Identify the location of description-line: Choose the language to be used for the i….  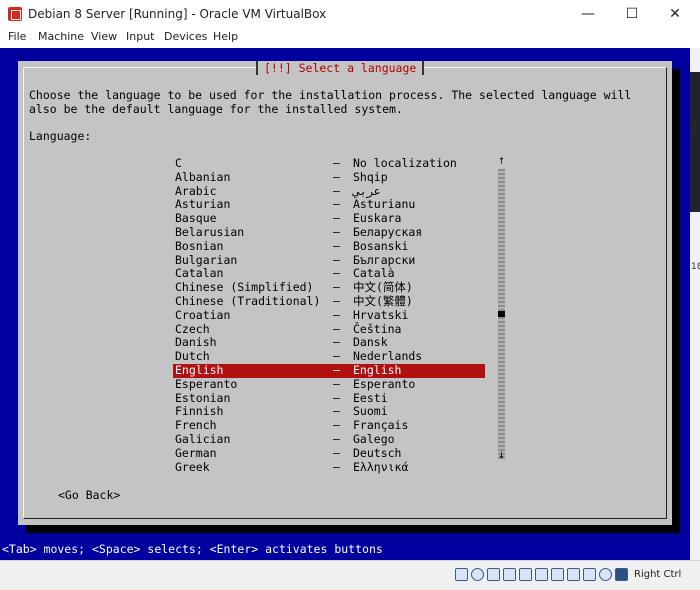
(330, 95).